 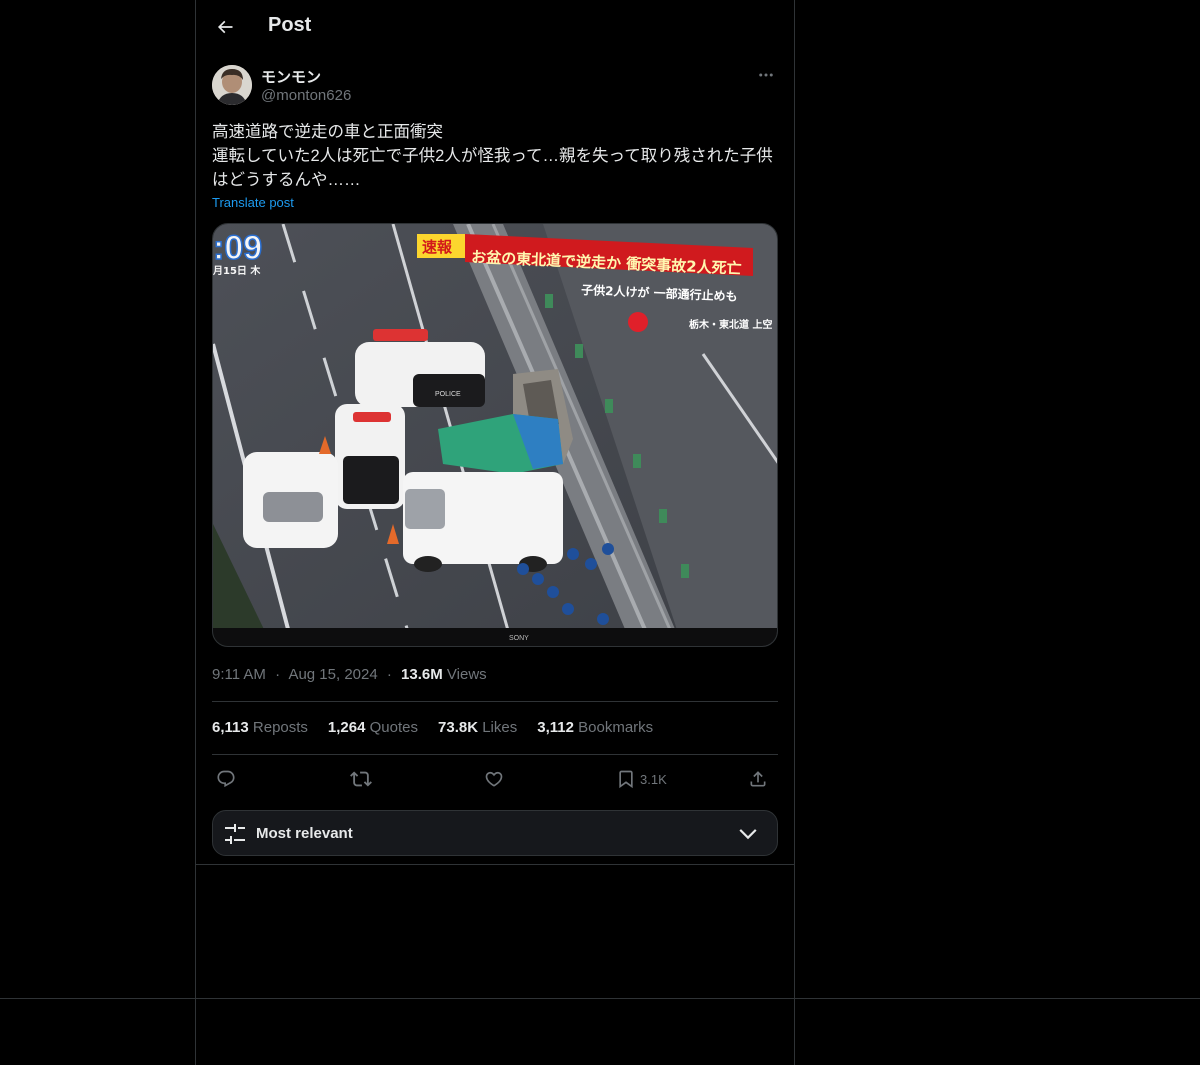 I want to click on views-count: 13.6M, so click(x=422, y=674).